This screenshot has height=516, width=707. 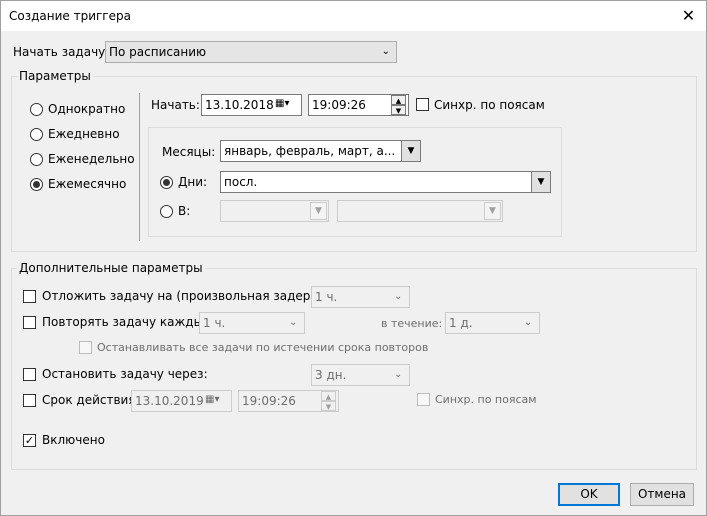 What do you see at coordinates (175, 105) in the screenshot?
I see `start-label: Начать:` at bounding box center [175, 105].